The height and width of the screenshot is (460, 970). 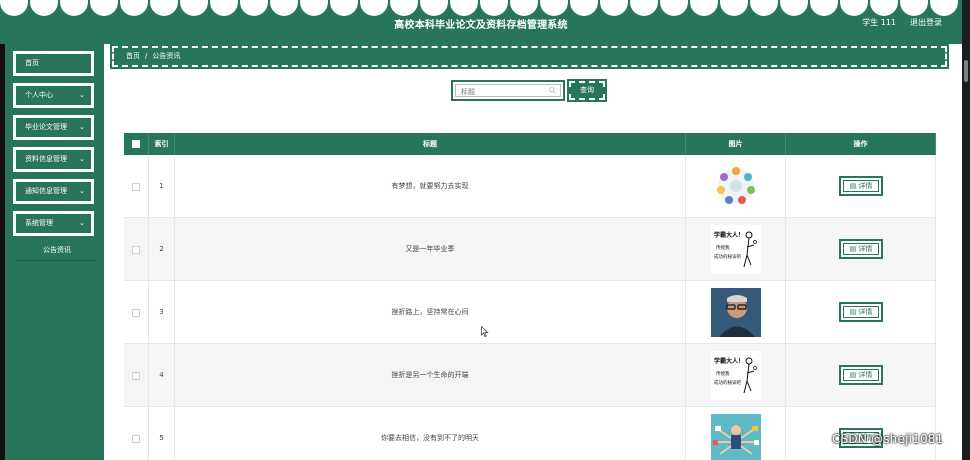 I want to click on app-title: 高校本科毕业论文及资料存档管理系统, so click(x=481, y=25).